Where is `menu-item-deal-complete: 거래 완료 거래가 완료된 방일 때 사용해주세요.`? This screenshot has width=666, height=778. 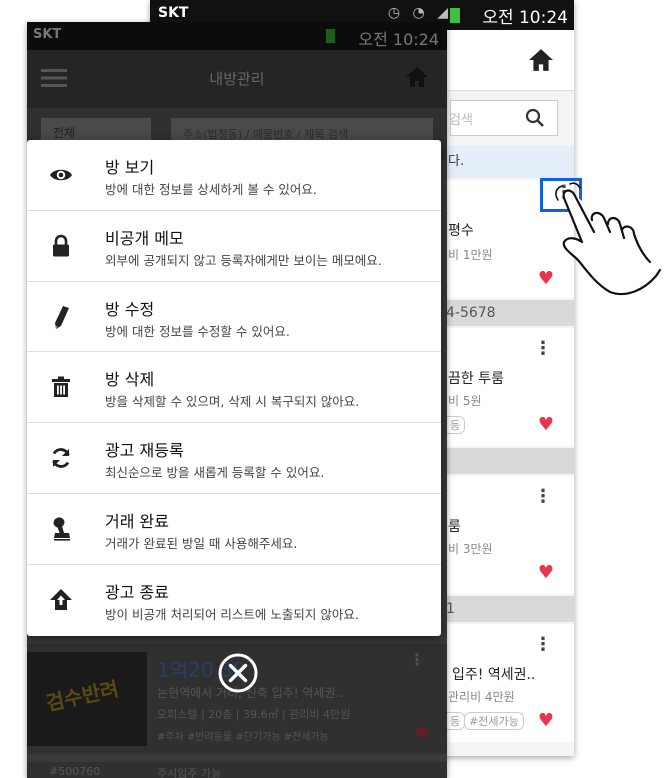 menu-item-deal-complete: 거래 완료 거래가 완료된 방일 때 사용해주세요. is located at coordinates (234, 529).